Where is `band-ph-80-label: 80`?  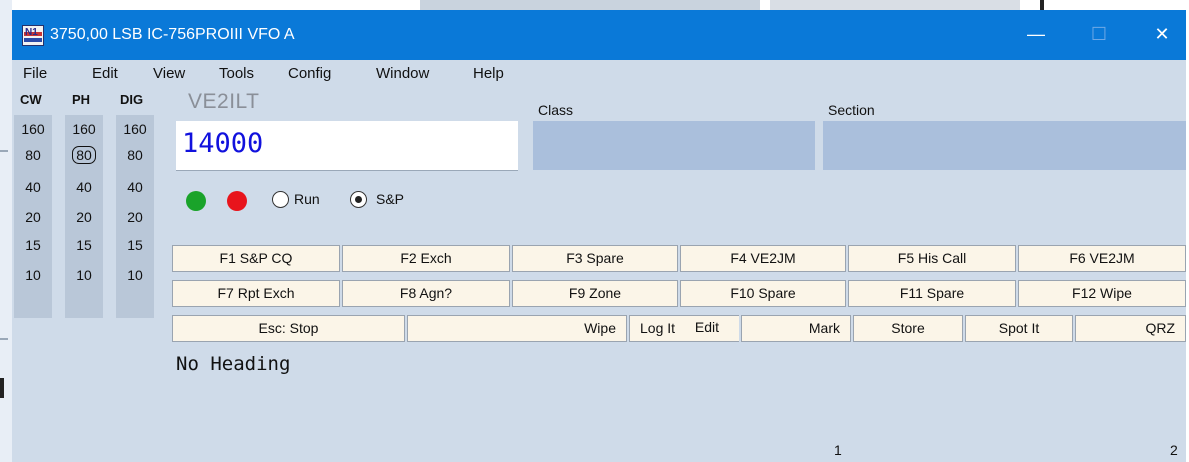 band-ph-80-label: 80 is located at coordinates (84, 155).